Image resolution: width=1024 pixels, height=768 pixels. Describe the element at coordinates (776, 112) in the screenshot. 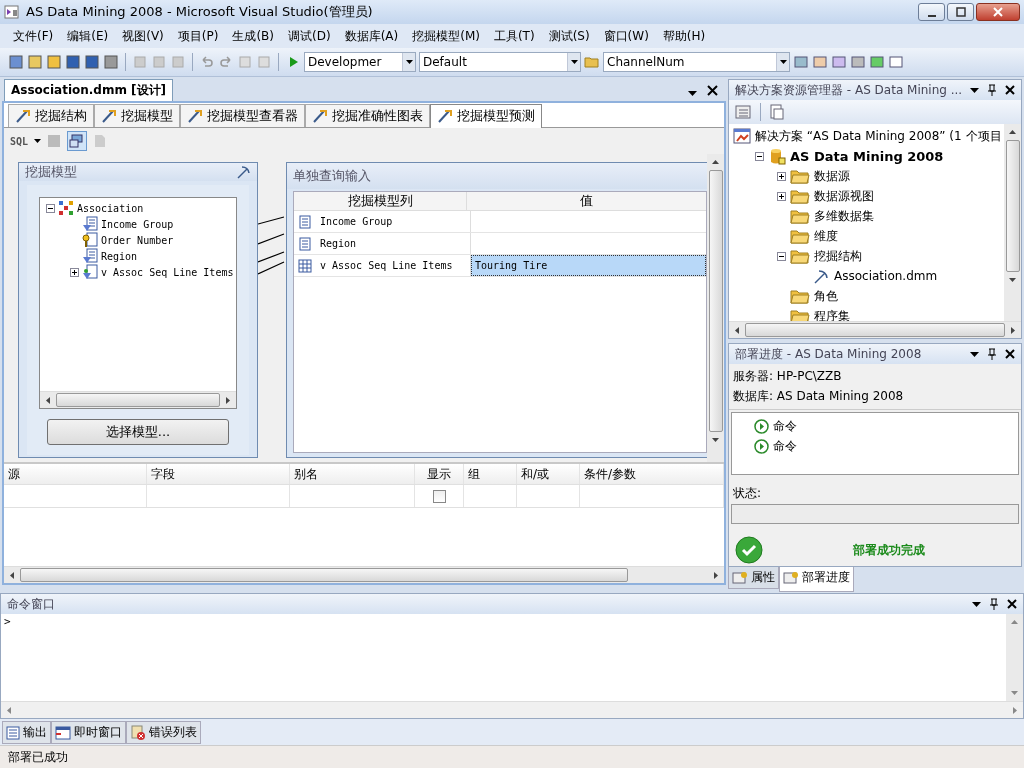

I see `show-files-icon` at that location.